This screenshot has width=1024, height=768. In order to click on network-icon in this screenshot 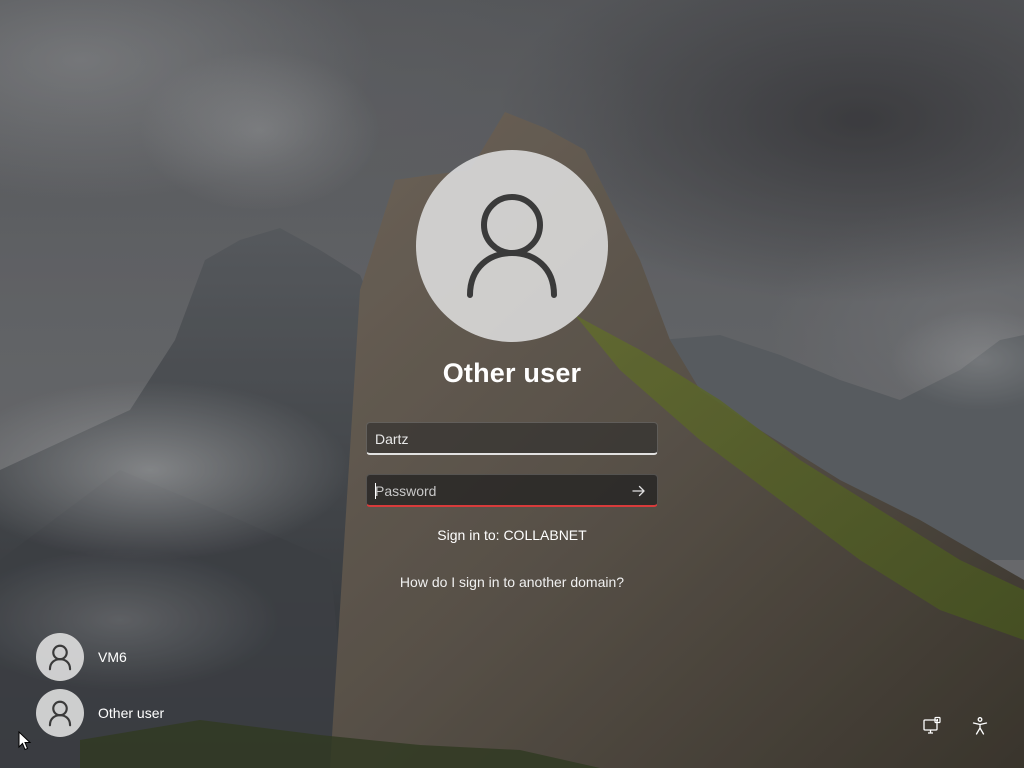, I will do `click(932, 725)`.